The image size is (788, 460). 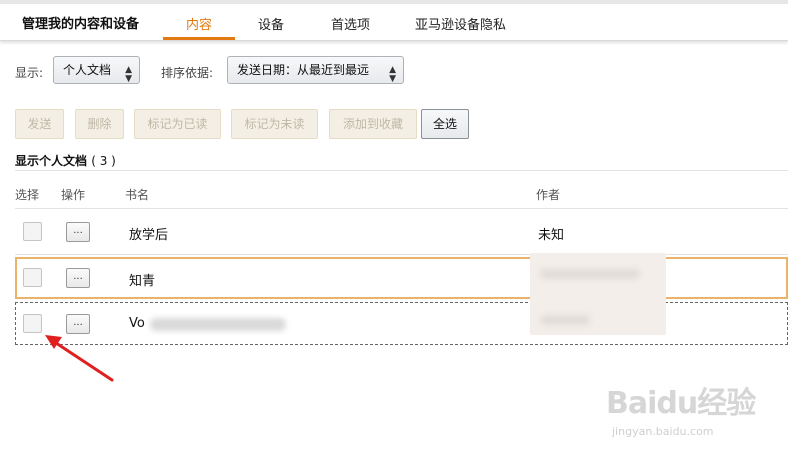 What do you see at coordinates (598, 294) in the screenshot?
I see `redacted-authors` at bounding box center [598, 294].